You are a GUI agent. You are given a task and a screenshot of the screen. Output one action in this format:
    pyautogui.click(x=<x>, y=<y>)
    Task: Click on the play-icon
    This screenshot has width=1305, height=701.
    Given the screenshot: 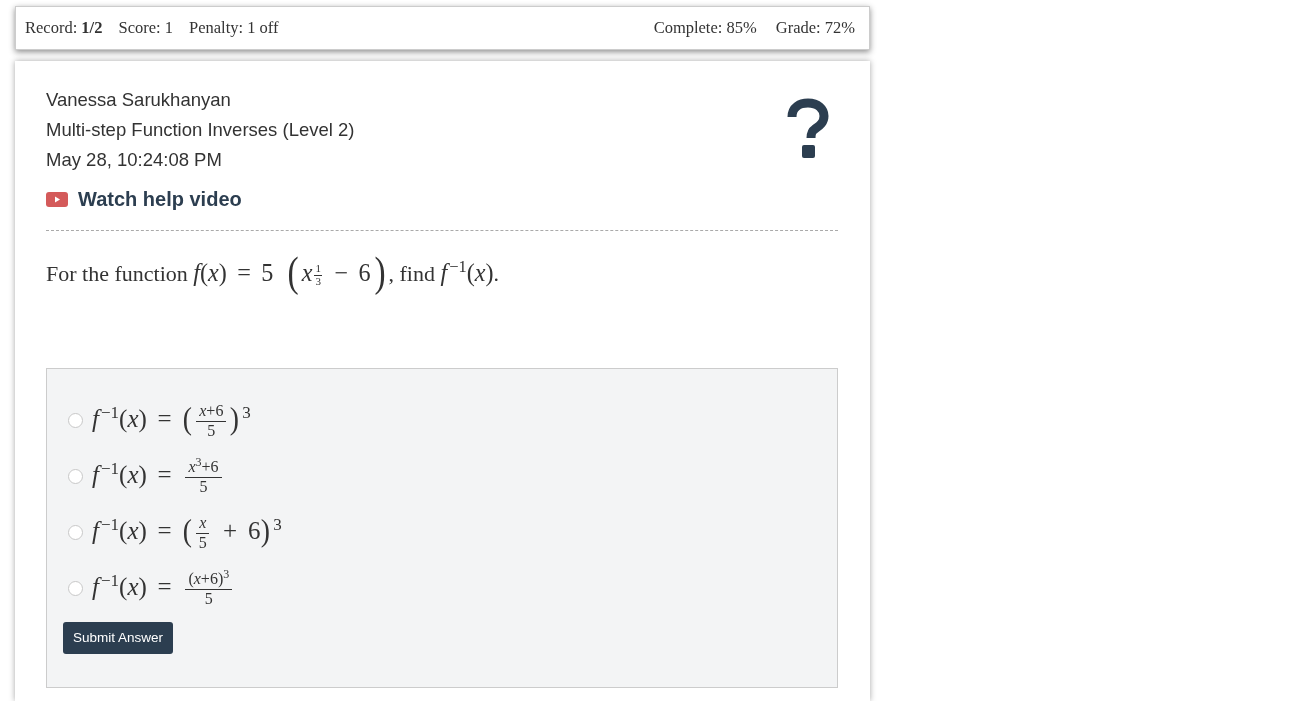 What is the action you would take?
    pyautogui.click(x=57, y=199)
    